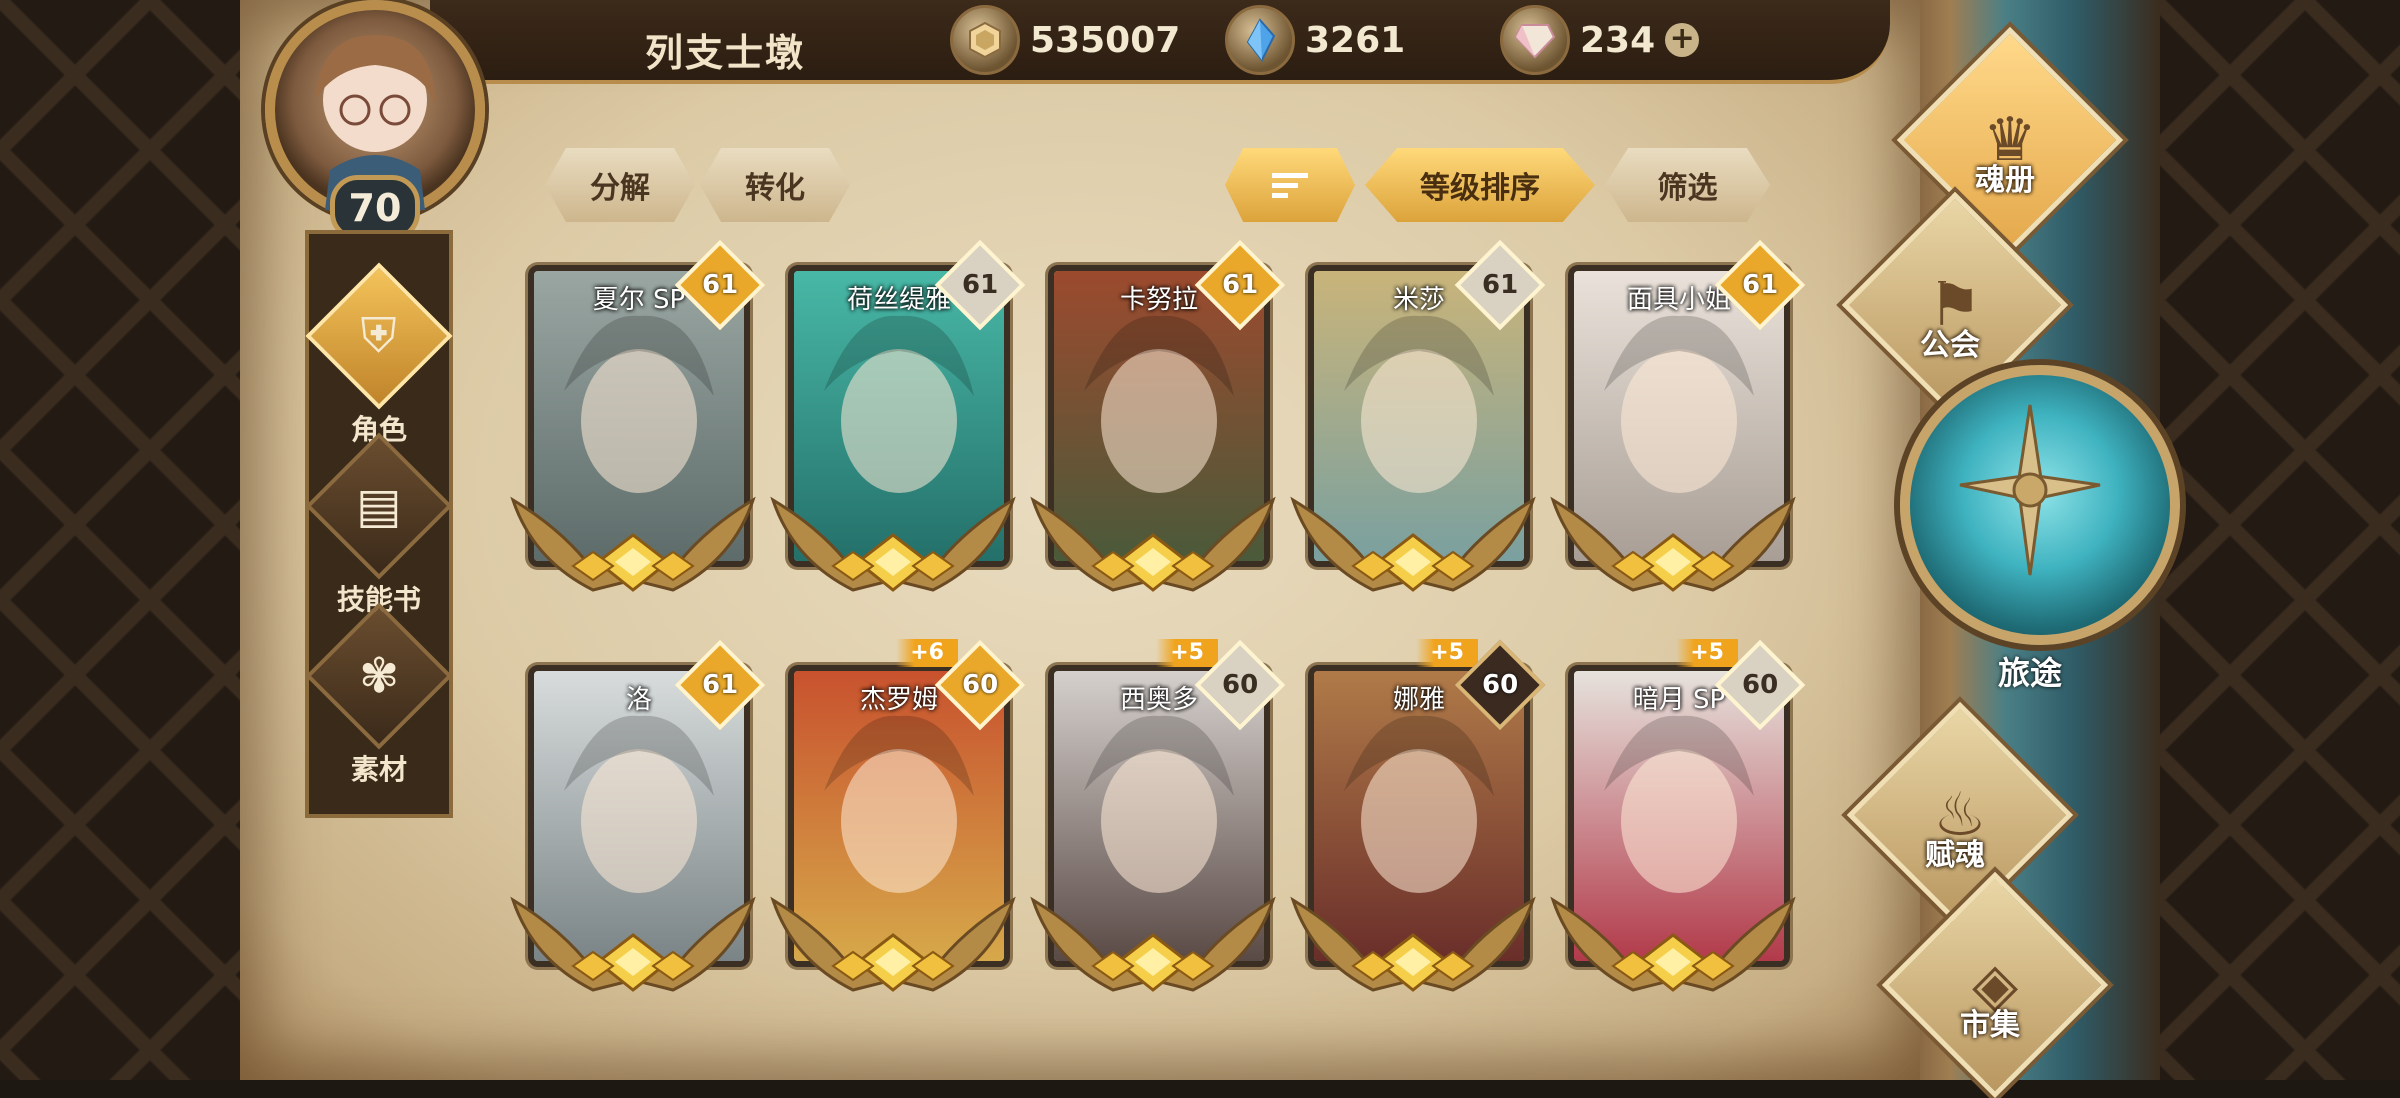  I want to click on character-card: 面具小姐 61, so click(1678, 415).